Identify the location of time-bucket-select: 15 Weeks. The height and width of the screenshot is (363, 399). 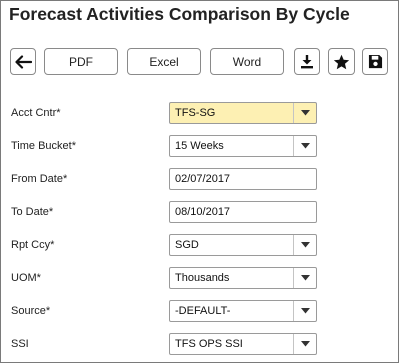
(243, 146).